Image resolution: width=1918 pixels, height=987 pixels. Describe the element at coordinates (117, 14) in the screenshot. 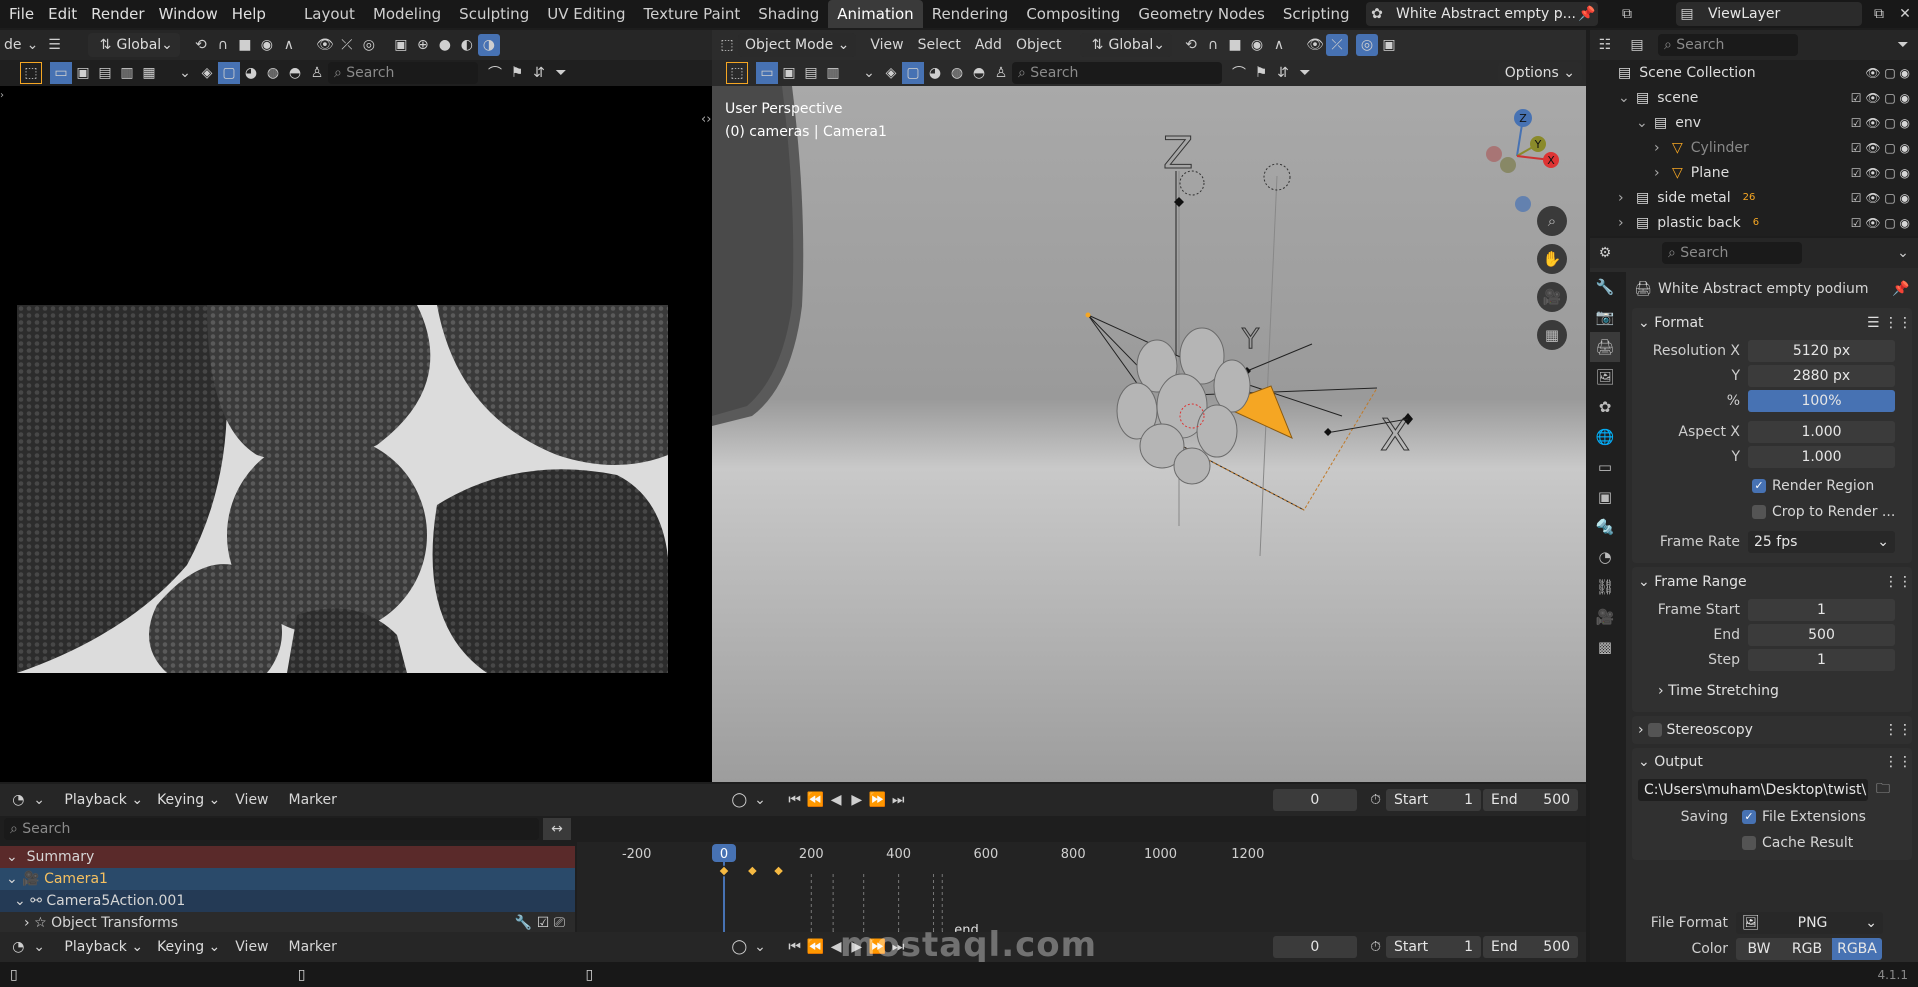

I see `menu-render: Render` at that location.